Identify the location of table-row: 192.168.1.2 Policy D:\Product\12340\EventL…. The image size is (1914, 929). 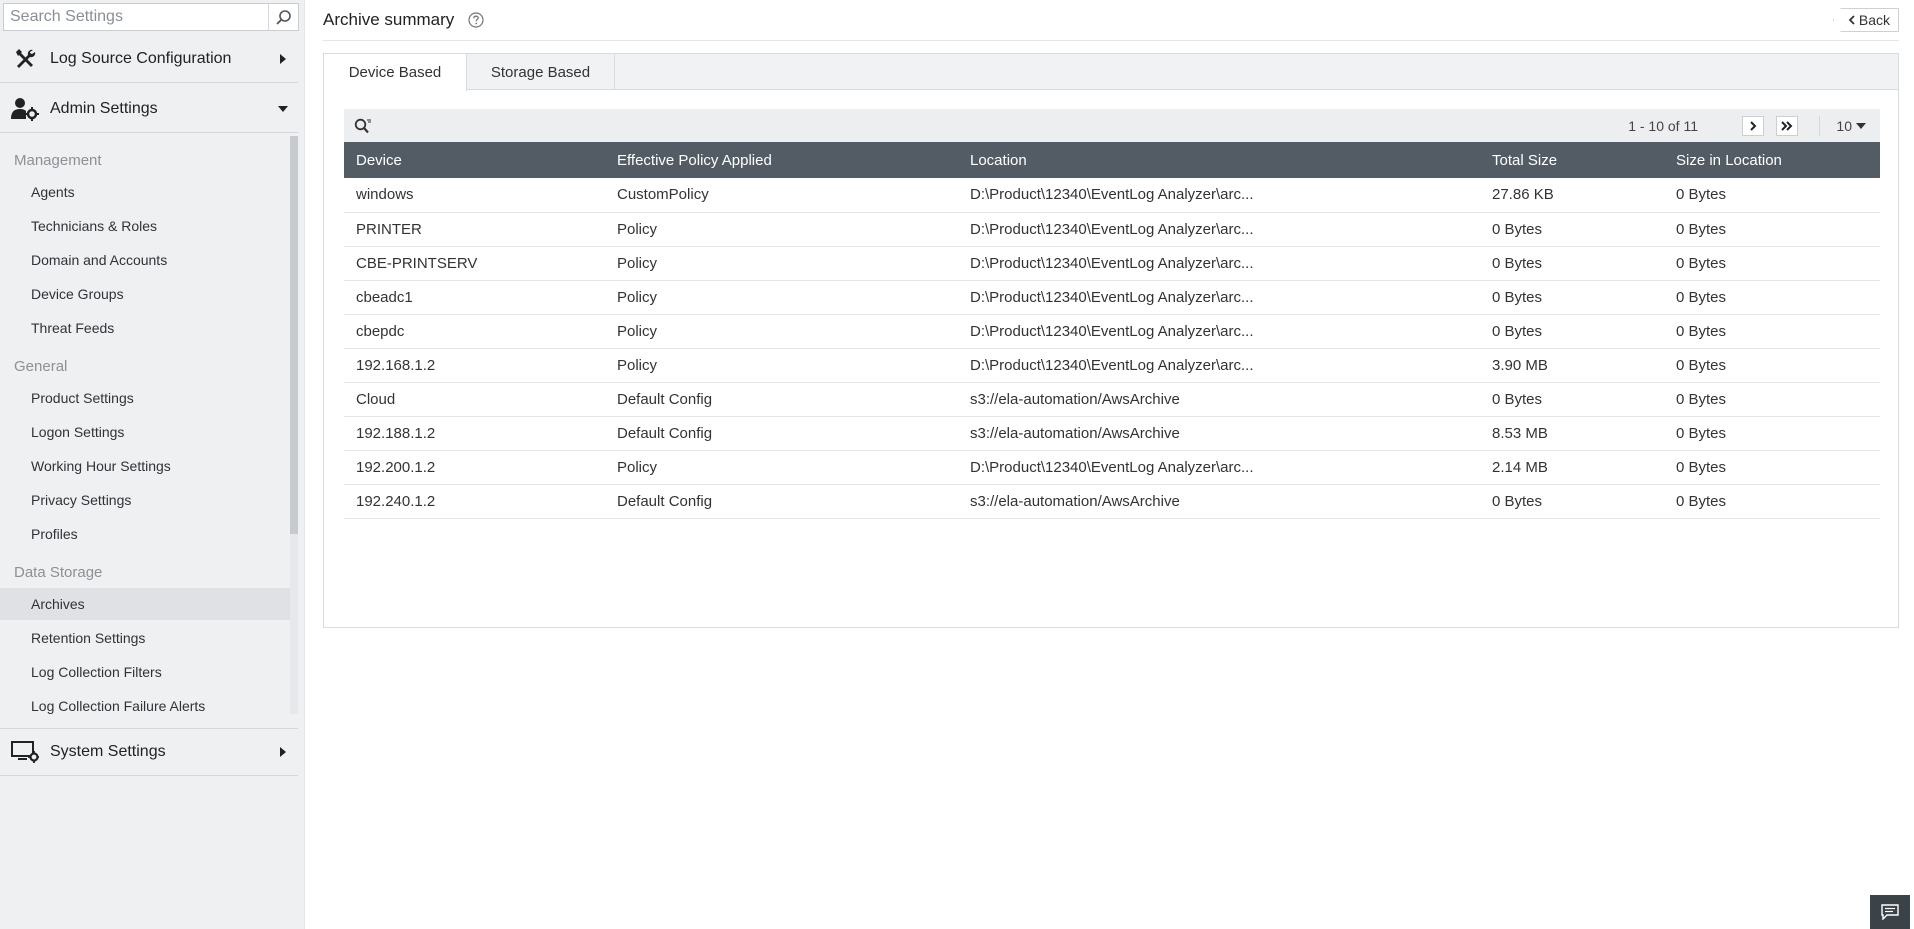
(1112, 365).